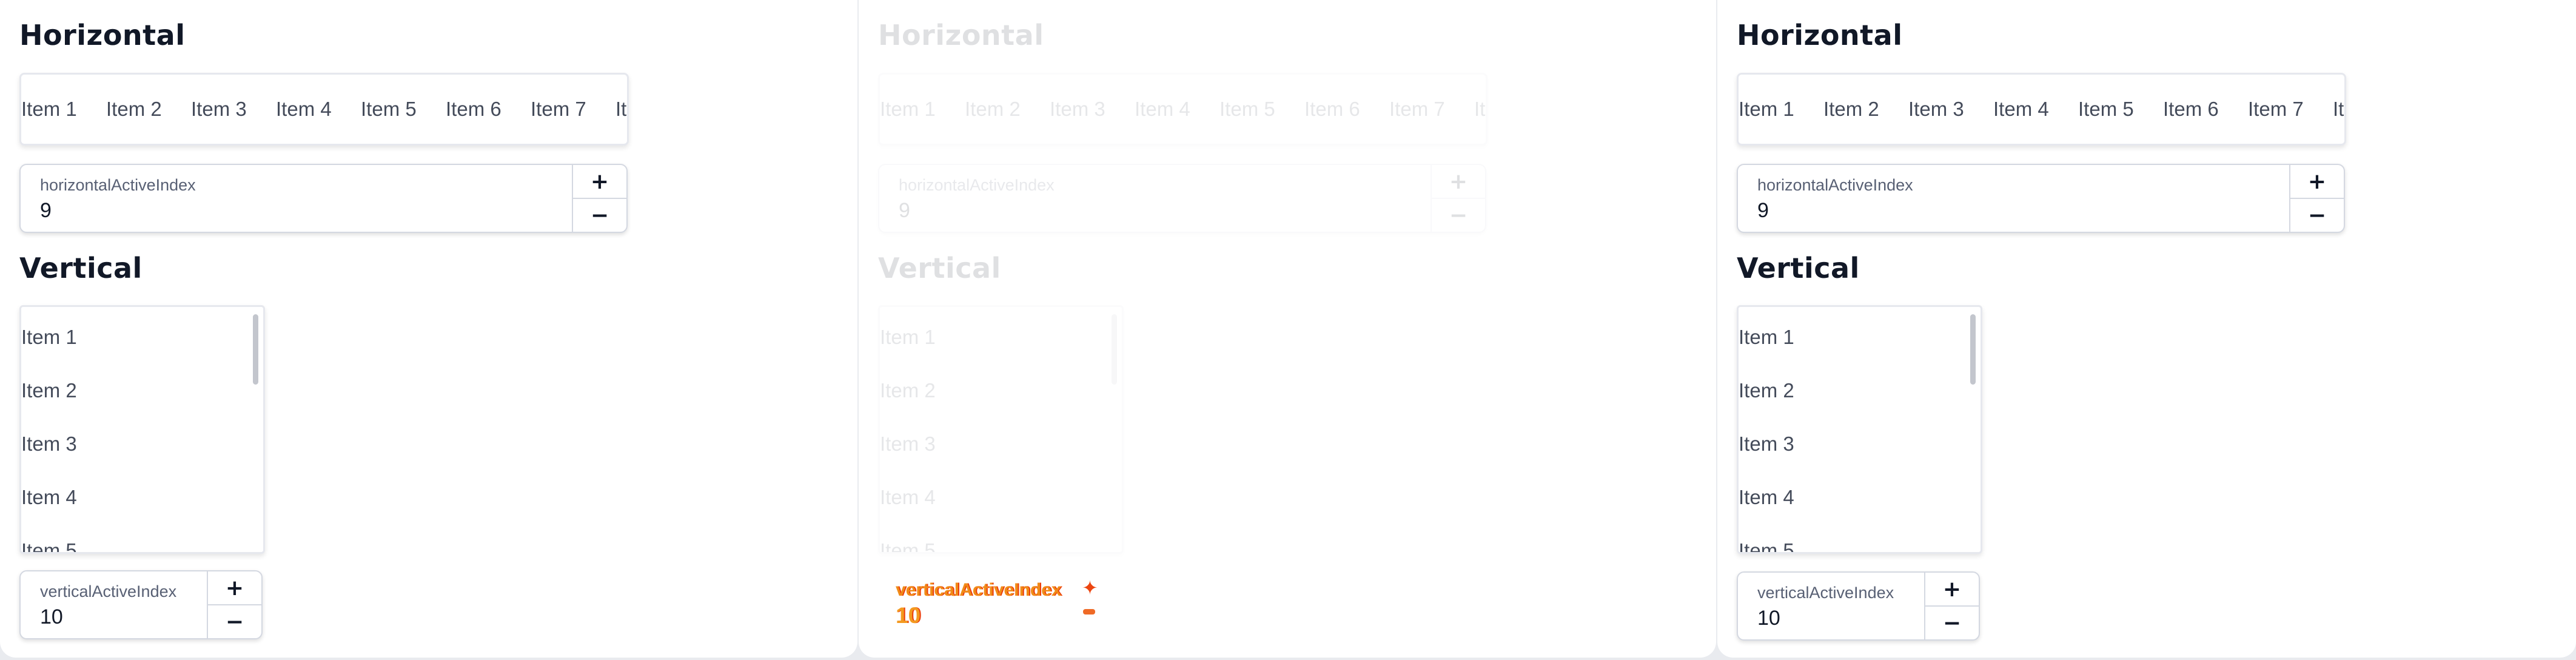 Image resolution: width=2576 pixels, height=660 pixels. What do you see at coordinates (993, 603) in the screenshot?
I see `vertical-active-index-stepper: verticalActiveIndex 10 ✦` at bounding box center [993, 603].